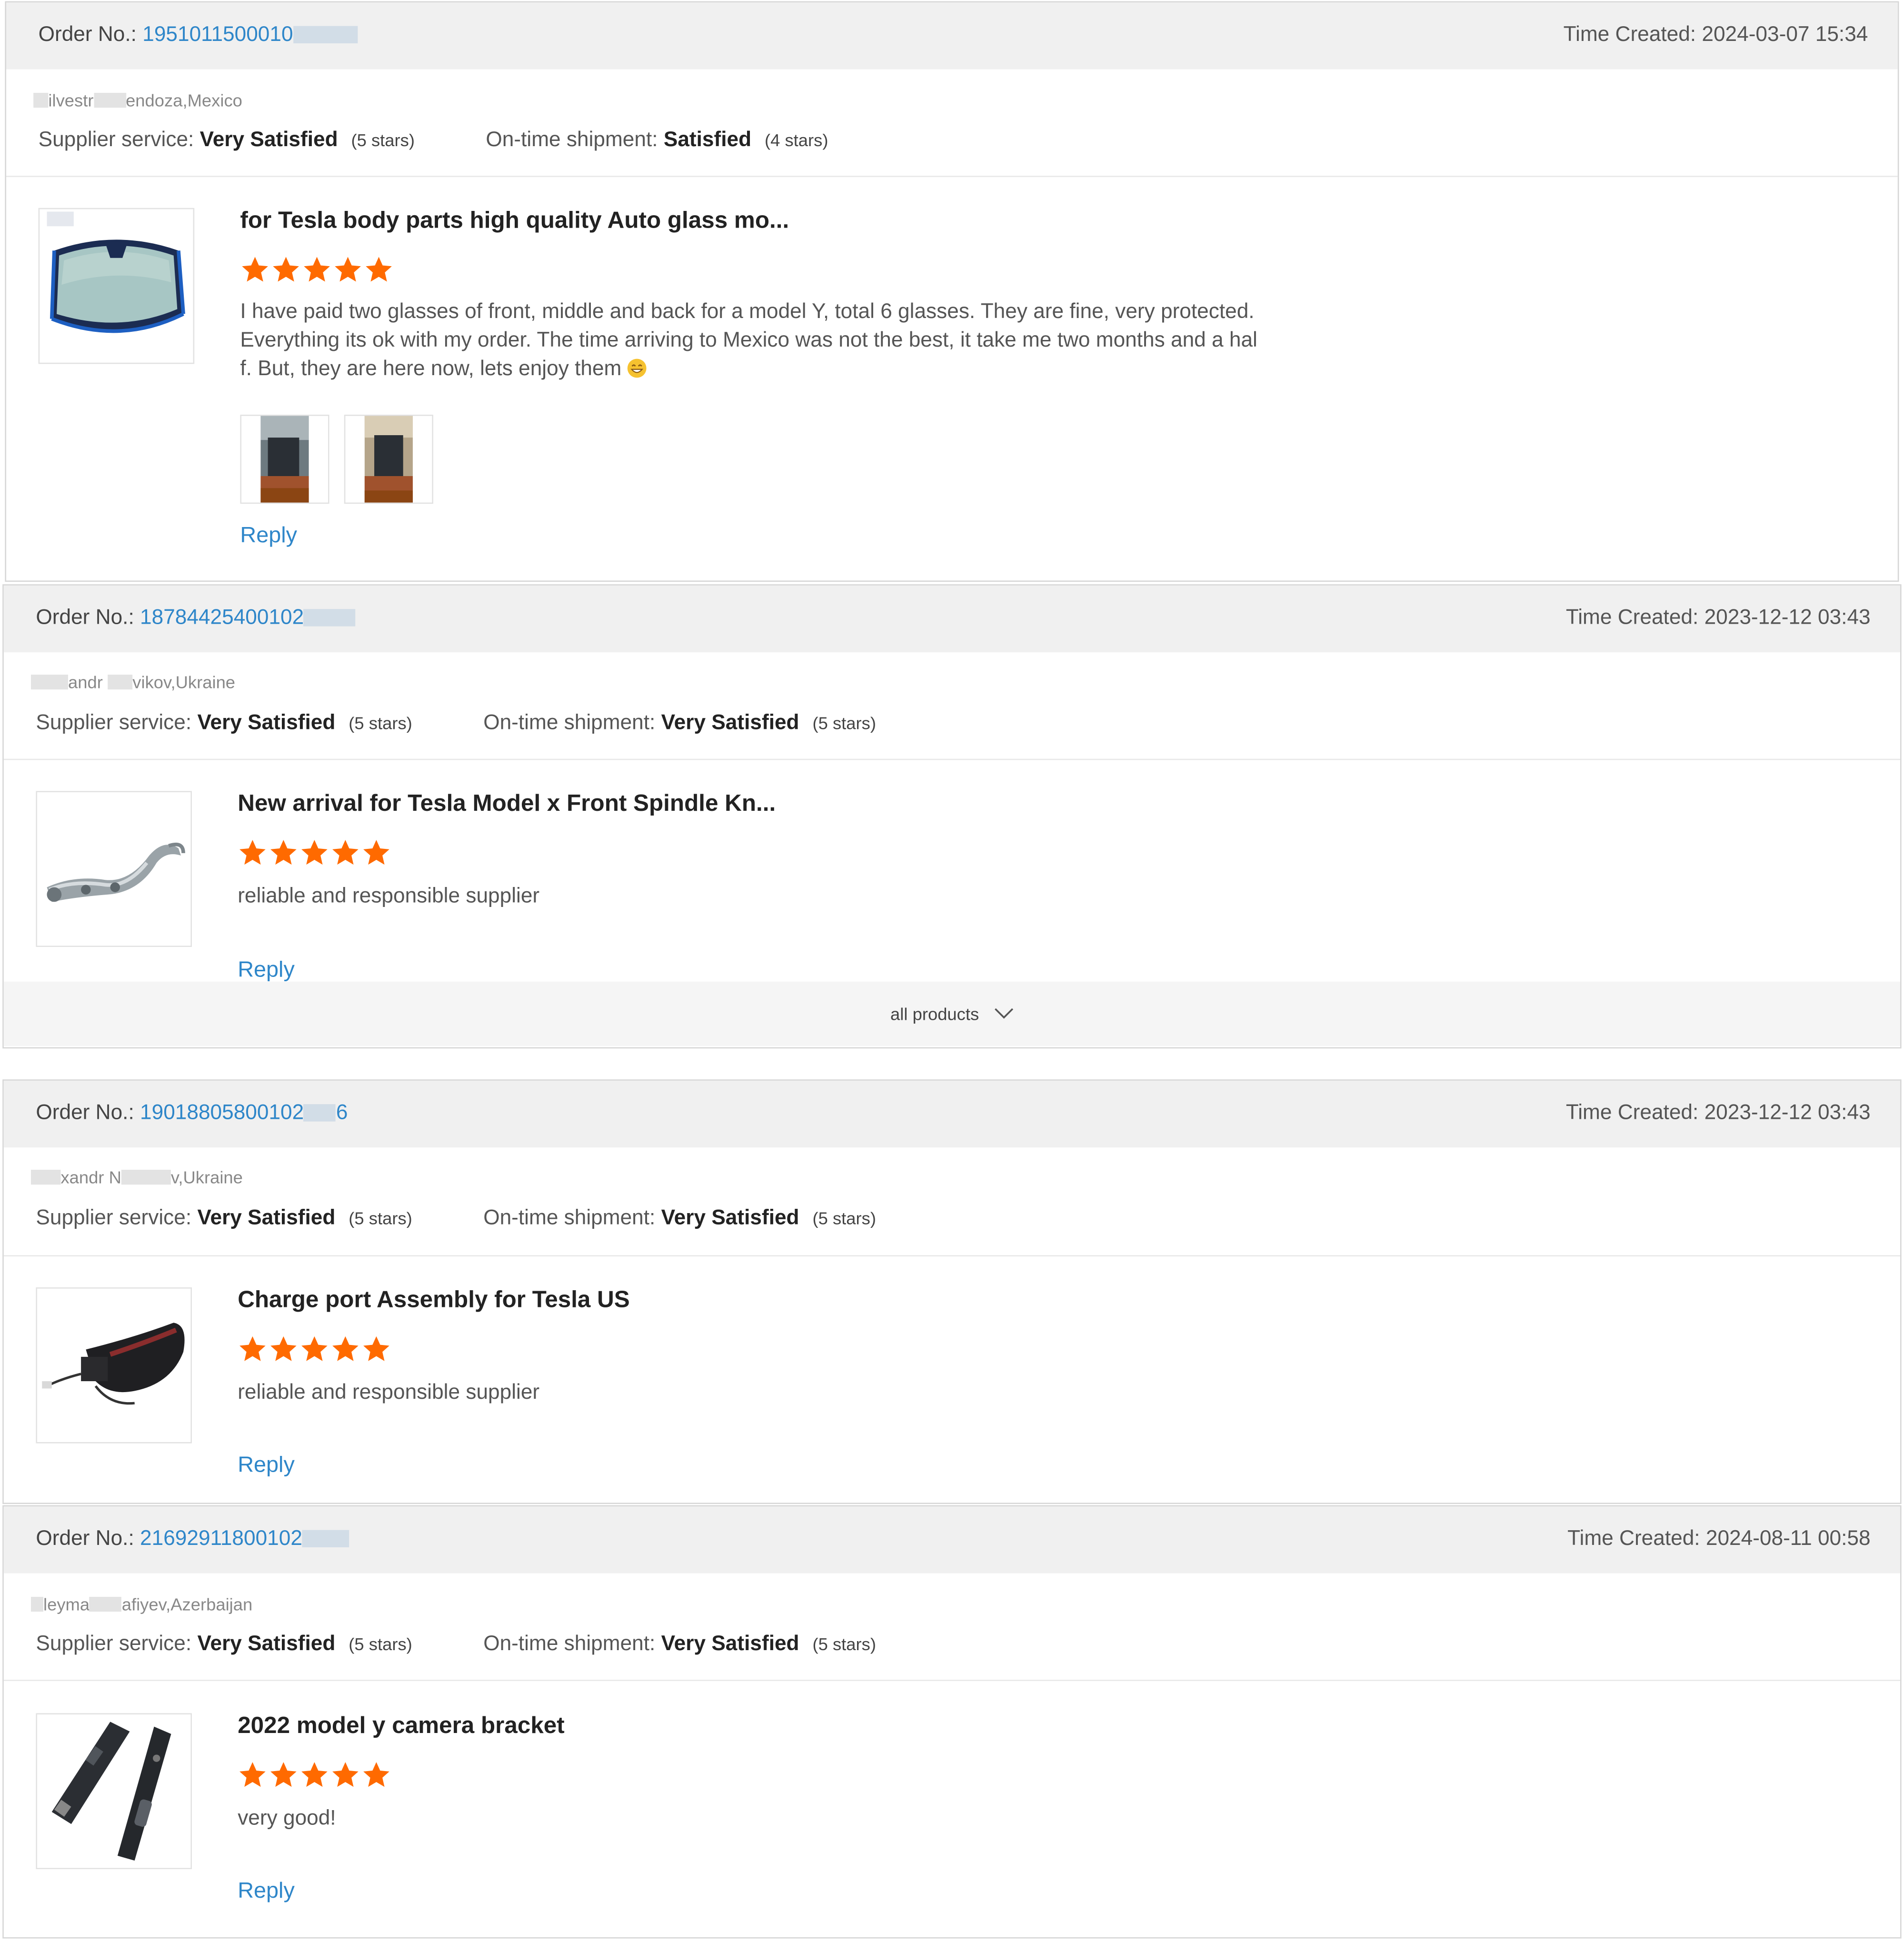 The image size is (1904, 1942). Describe the element at coordinates (1785, 34) in the screenshot. I see `time-created-value: 2024-03-07 15:34` at that location.